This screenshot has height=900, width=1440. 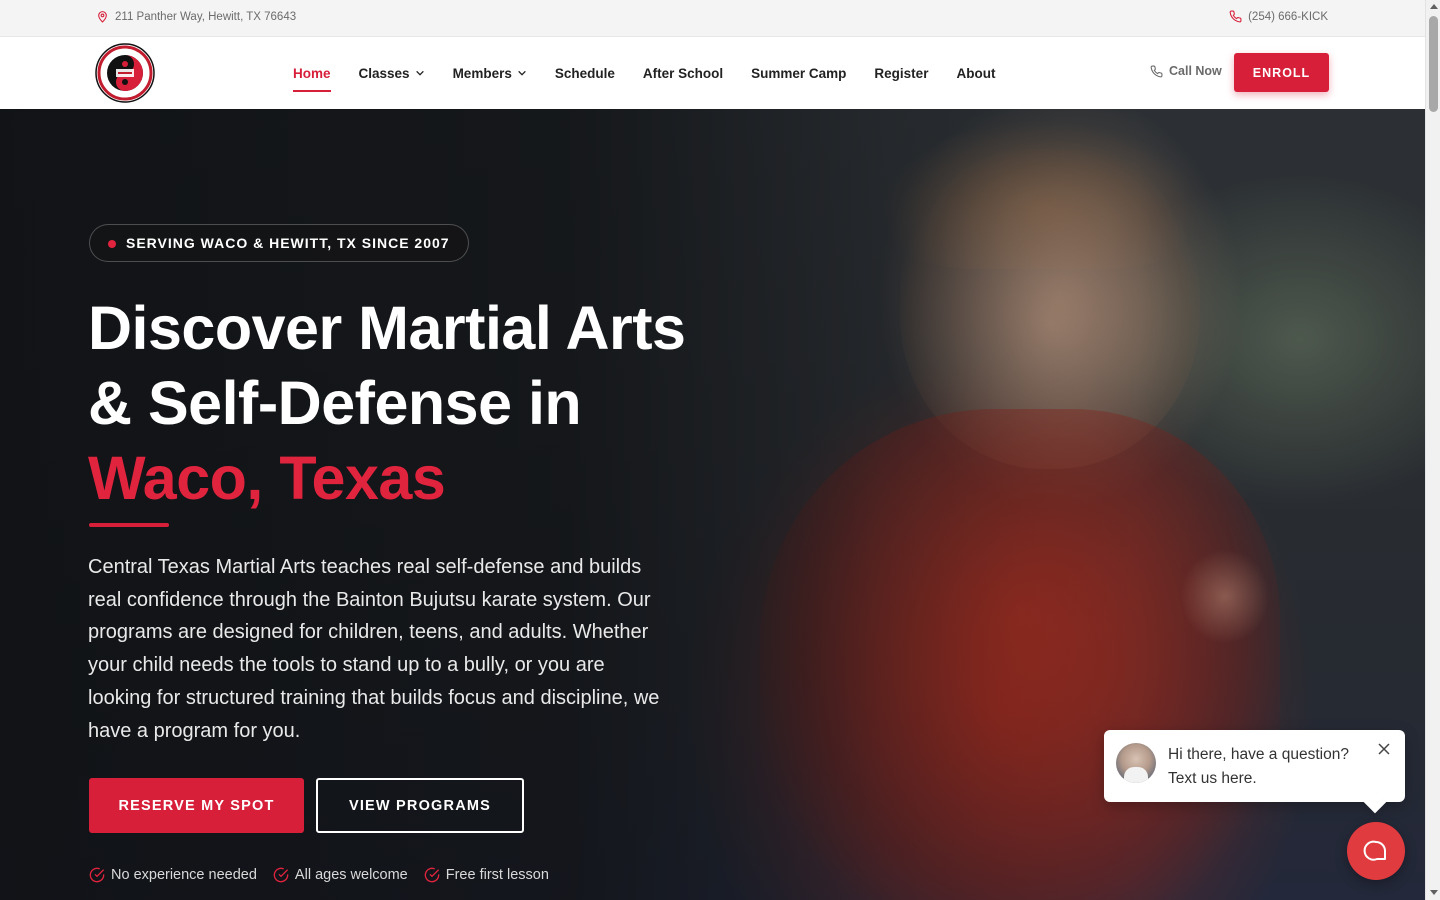 What do you see at coordinates (288, 243) in the screenshot?
I see `hero-badge-text: SERVING WACO & HEWITT, TX SINCE 2007` at bounding box center [288, 243].